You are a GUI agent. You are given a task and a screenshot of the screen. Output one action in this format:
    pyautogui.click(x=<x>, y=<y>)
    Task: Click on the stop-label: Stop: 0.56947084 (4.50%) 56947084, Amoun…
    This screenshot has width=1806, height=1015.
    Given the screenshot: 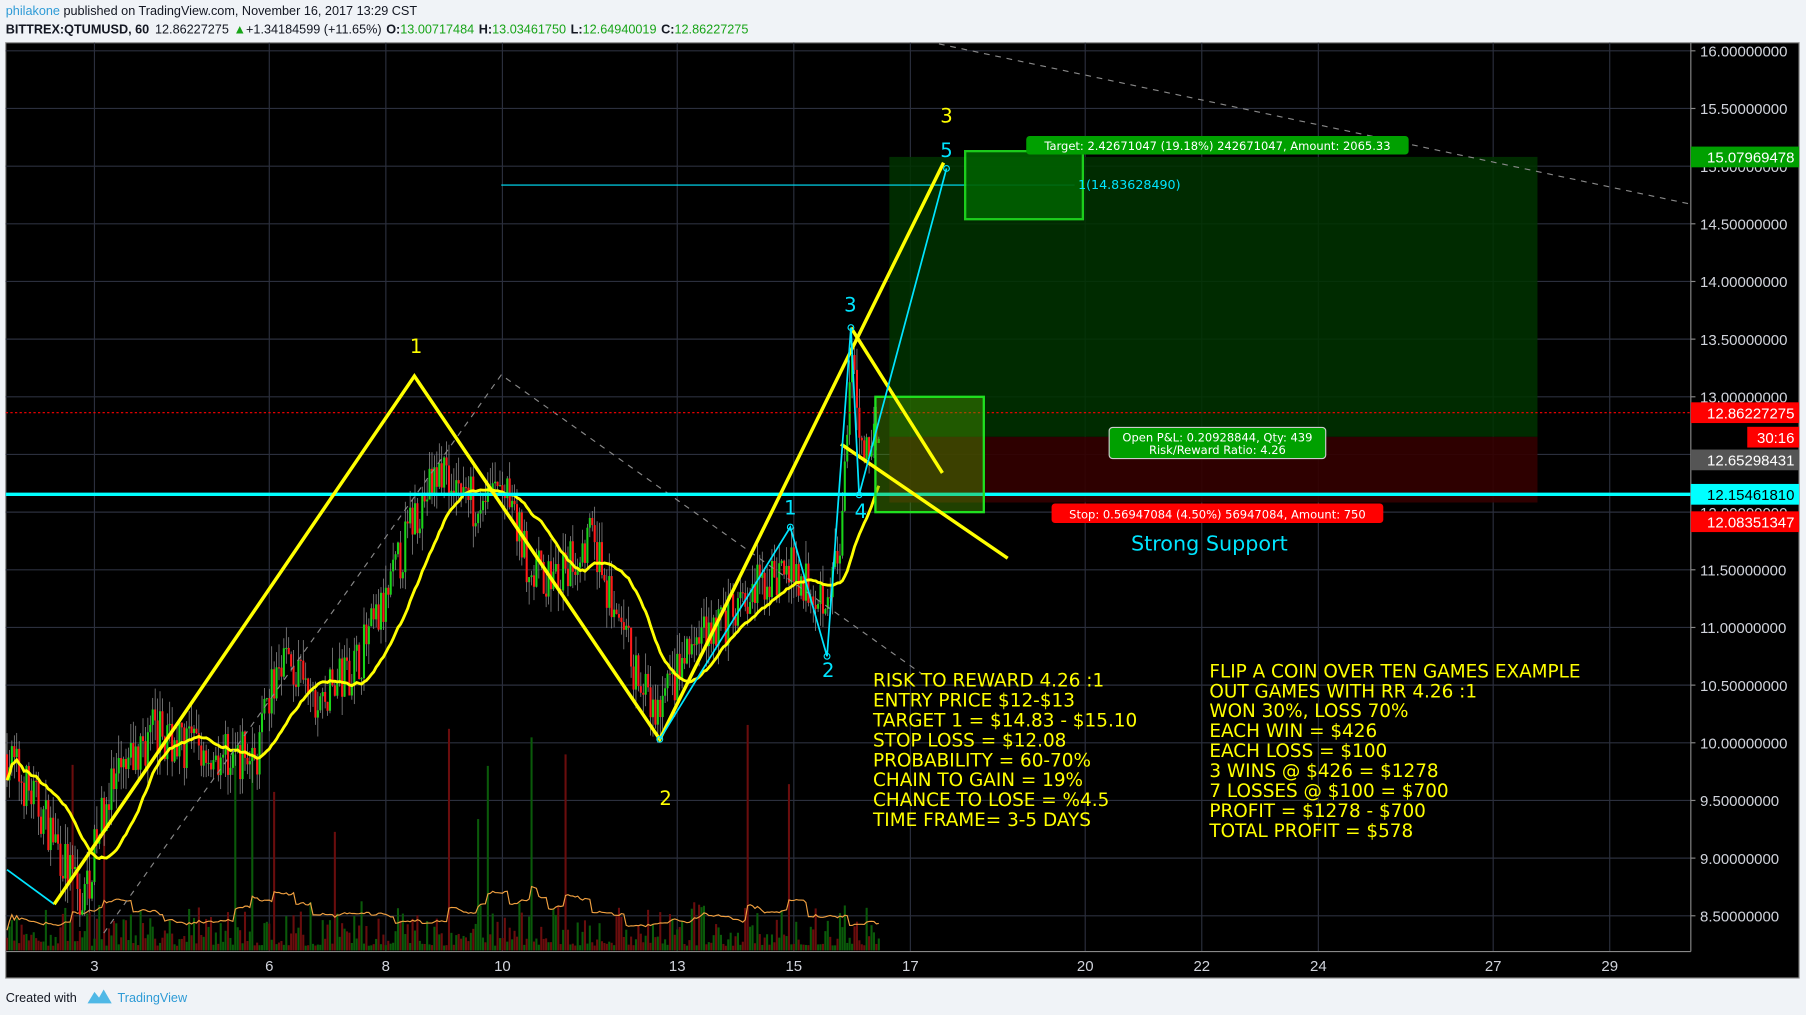 What is the action you would take?
    pyautogui.click(x=1217, y=514)
    